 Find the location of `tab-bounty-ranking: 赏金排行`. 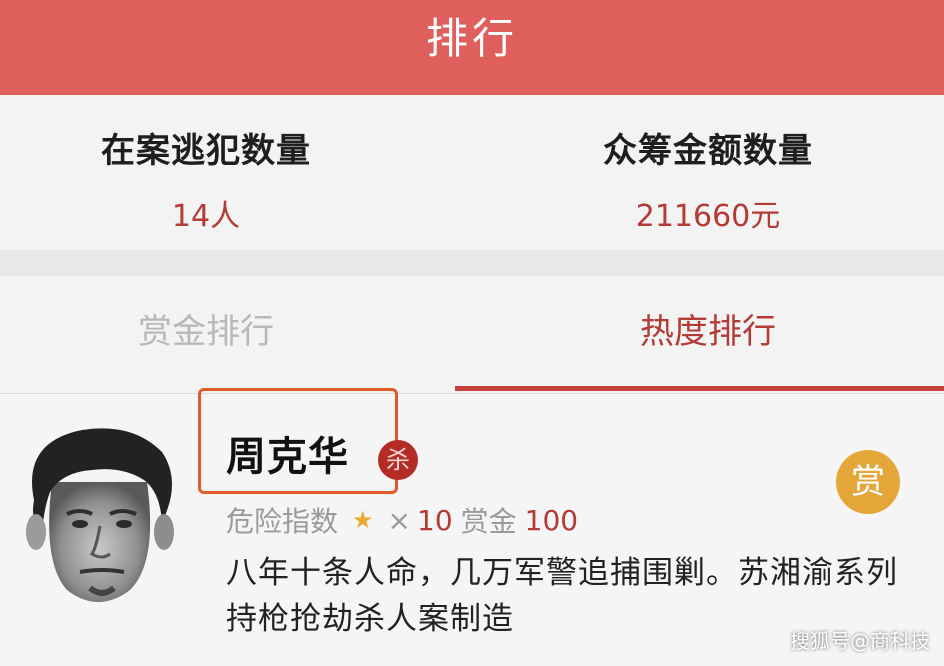

tab-bounty-ranking: 赏金排行 is located at coordinates (221, 333).